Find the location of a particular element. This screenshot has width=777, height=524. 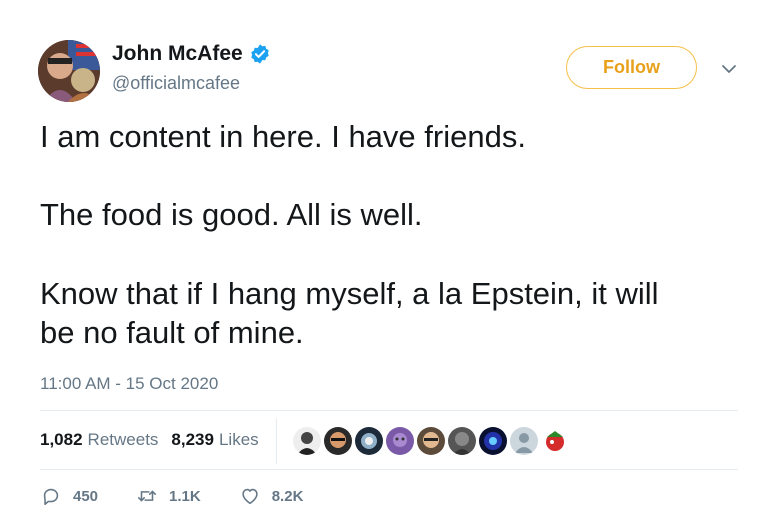

likes-label: Likes is located at coordinates (238, 439).